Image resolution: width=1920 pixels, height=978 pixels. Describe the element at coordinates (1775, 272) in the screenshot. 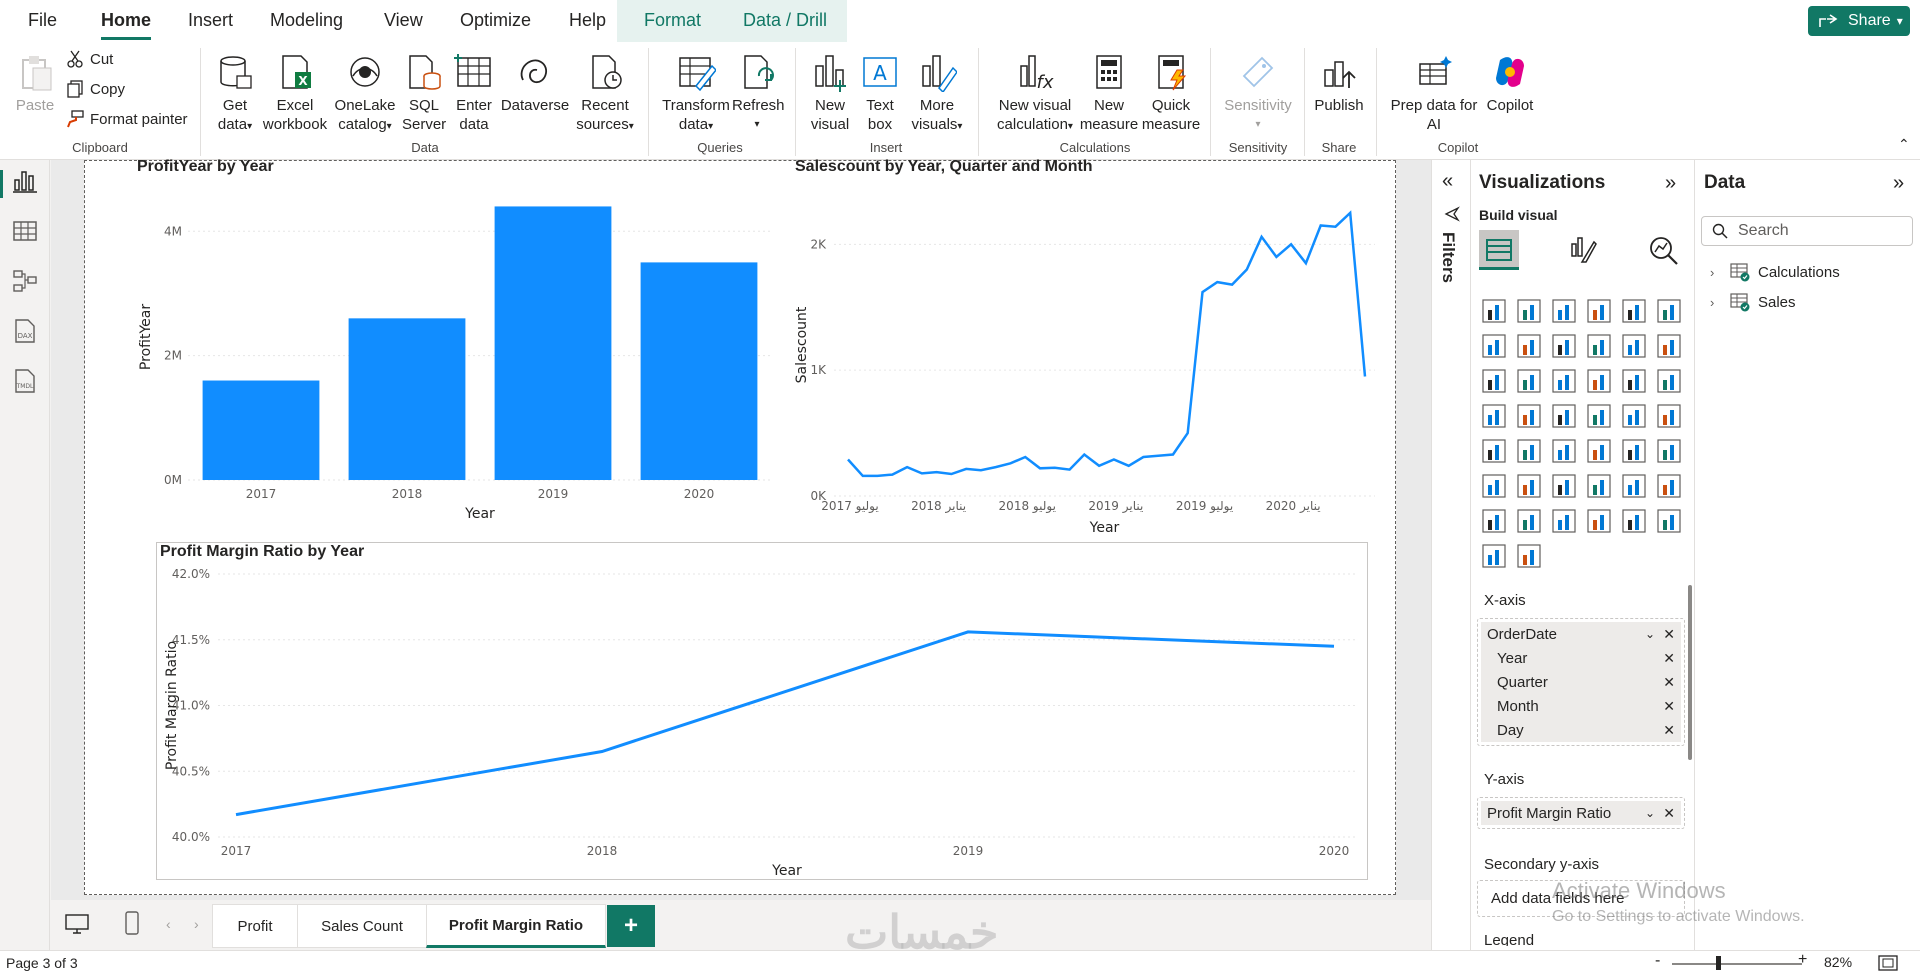

I see `table-calculations: › Calculations` at that location.